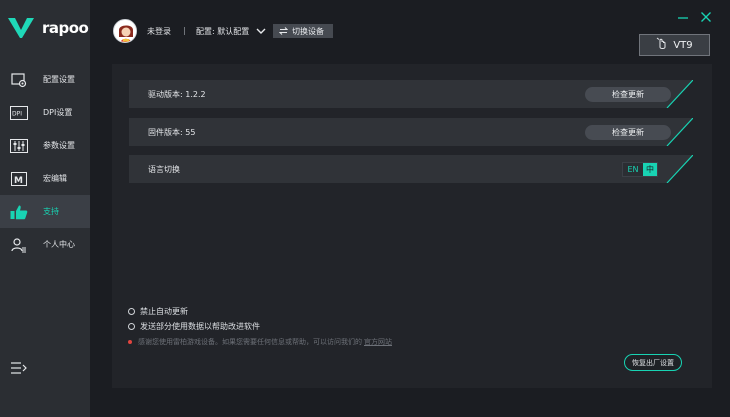 Image resolution: width=730 pixels, height=417 pixels. I want to click on sidebar-item-label: 个人中心, so click(59, 244).